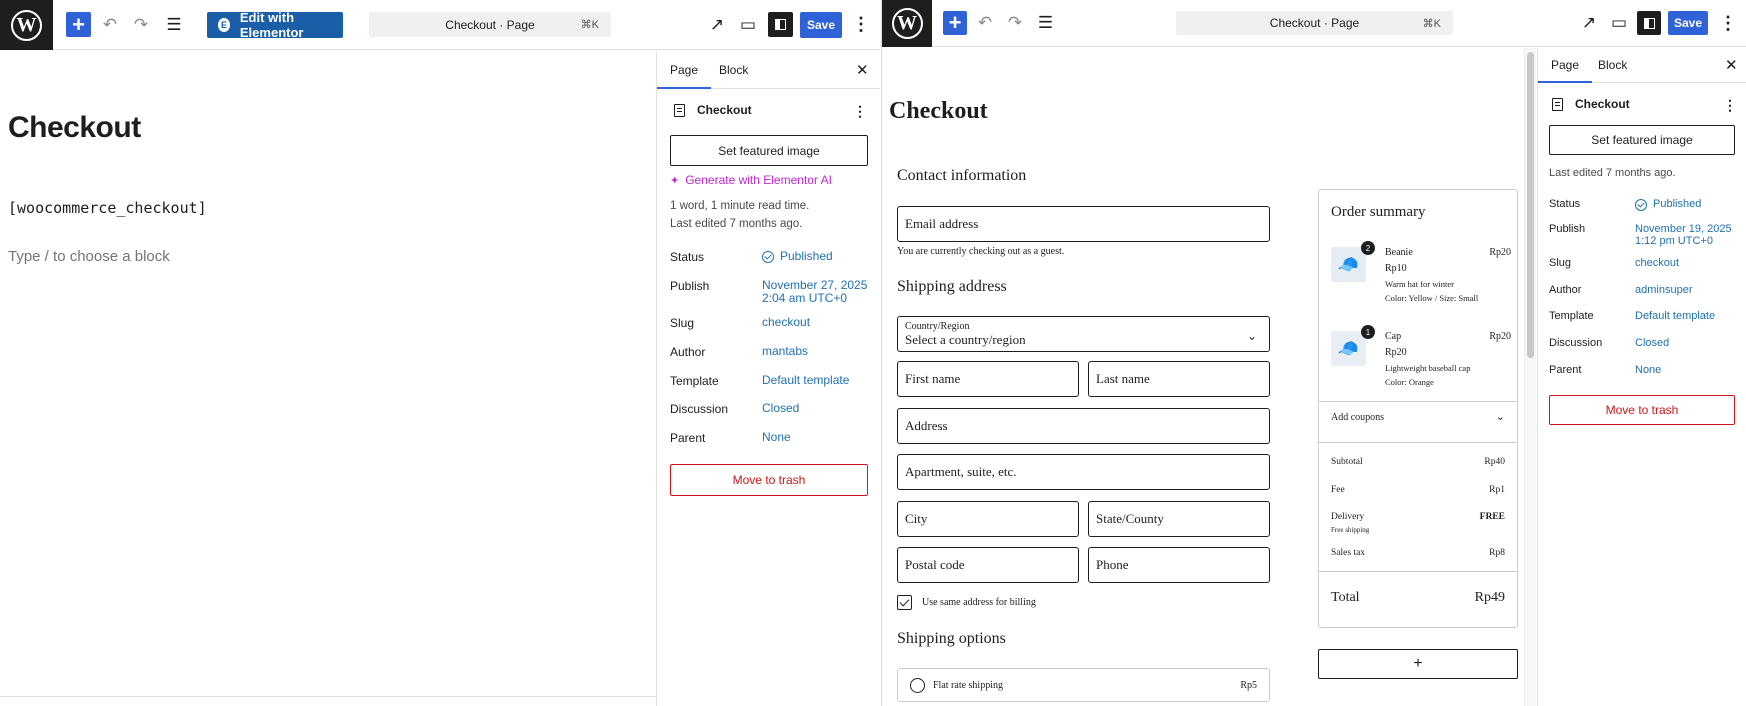 The width and height of the screenshot is (1746, 706). What do you see at coordinates (1500, 252) in the screenshot?
I see `item-total: Rp20` at bounding box center [1500, 252].